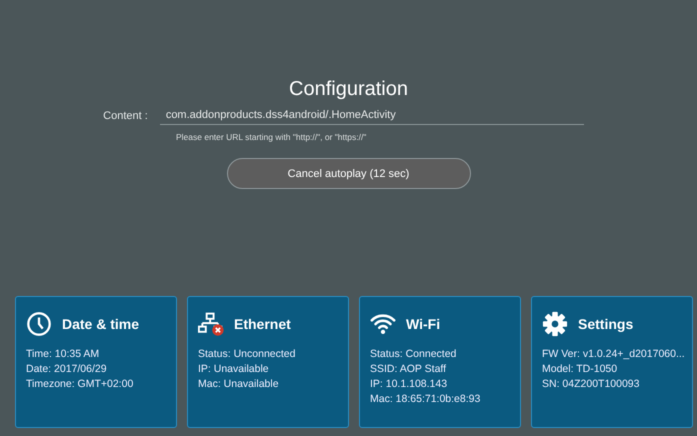 This screenshot has width=697, height=436. What do you see at coordinates (234, 369) in the screenshot?
I see `card-text: IP: Unavailable` at bounding box center [234, 369].